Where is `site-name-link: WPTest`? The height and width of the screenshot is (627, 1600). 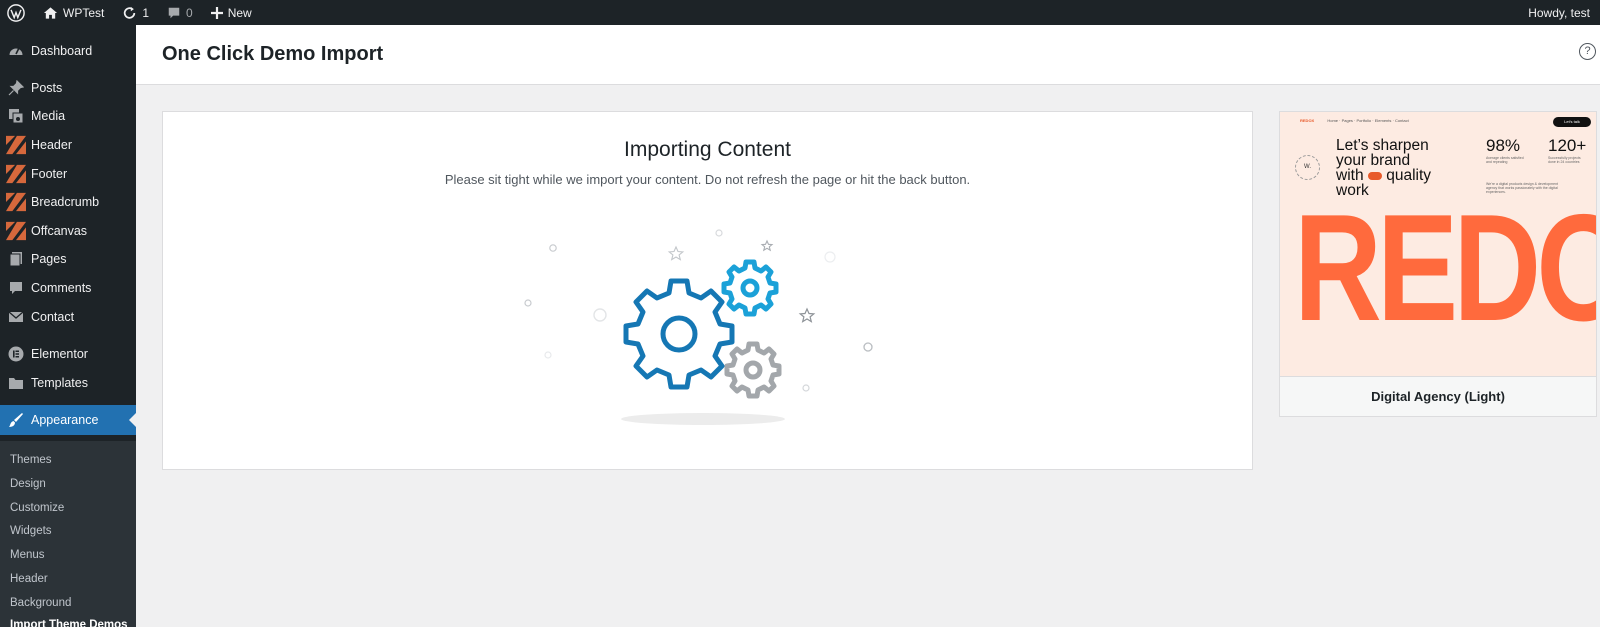 site-name-link: WPTest is located at coordinates (73, 12).